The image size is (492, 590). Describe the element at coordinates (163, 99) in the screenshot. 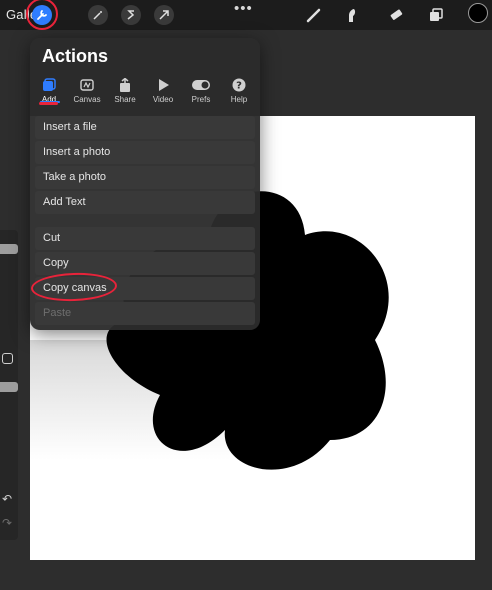

I see `tab-video-label: Video` at that location.